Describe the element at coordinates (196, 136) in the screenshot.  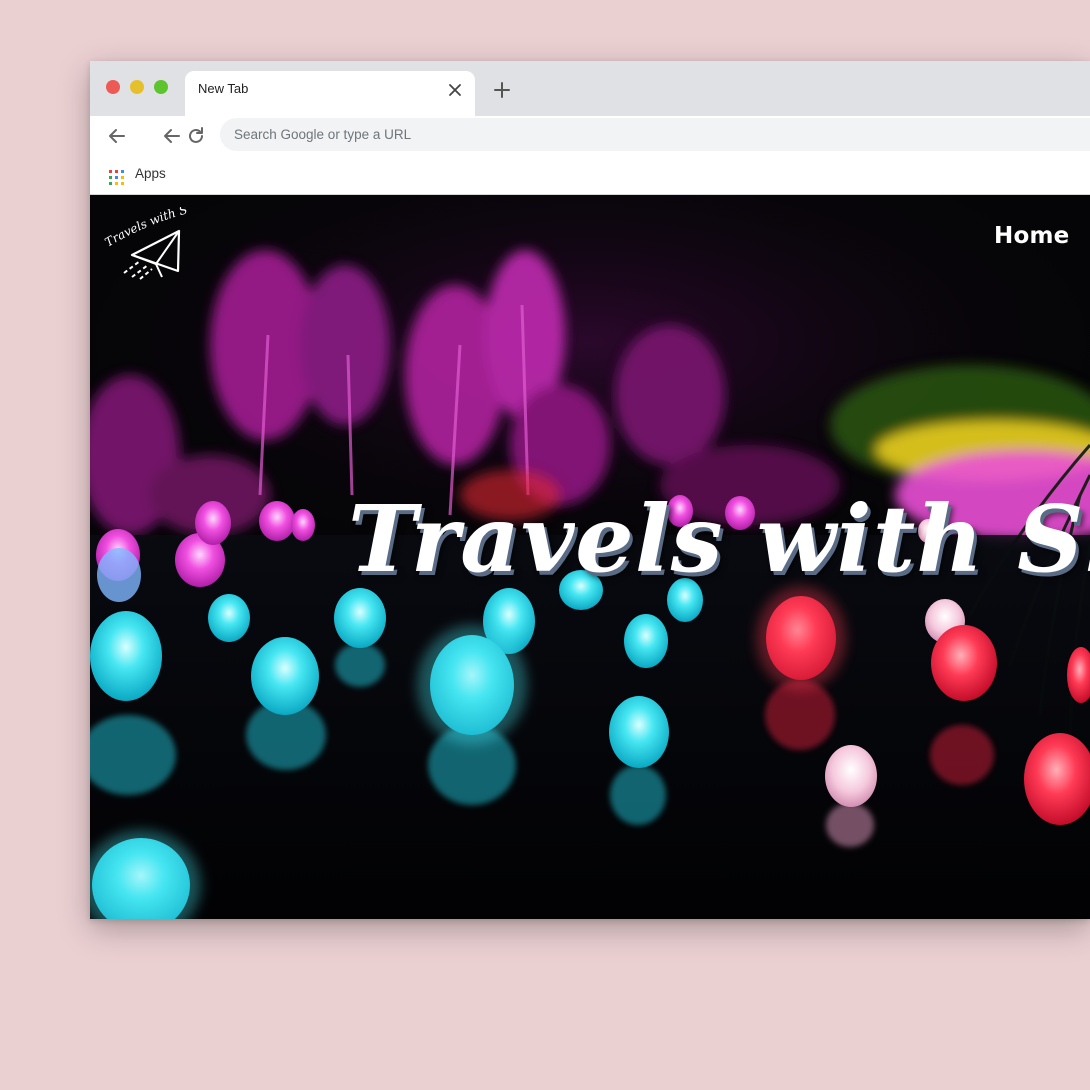
I see `reload-icon` at that location.